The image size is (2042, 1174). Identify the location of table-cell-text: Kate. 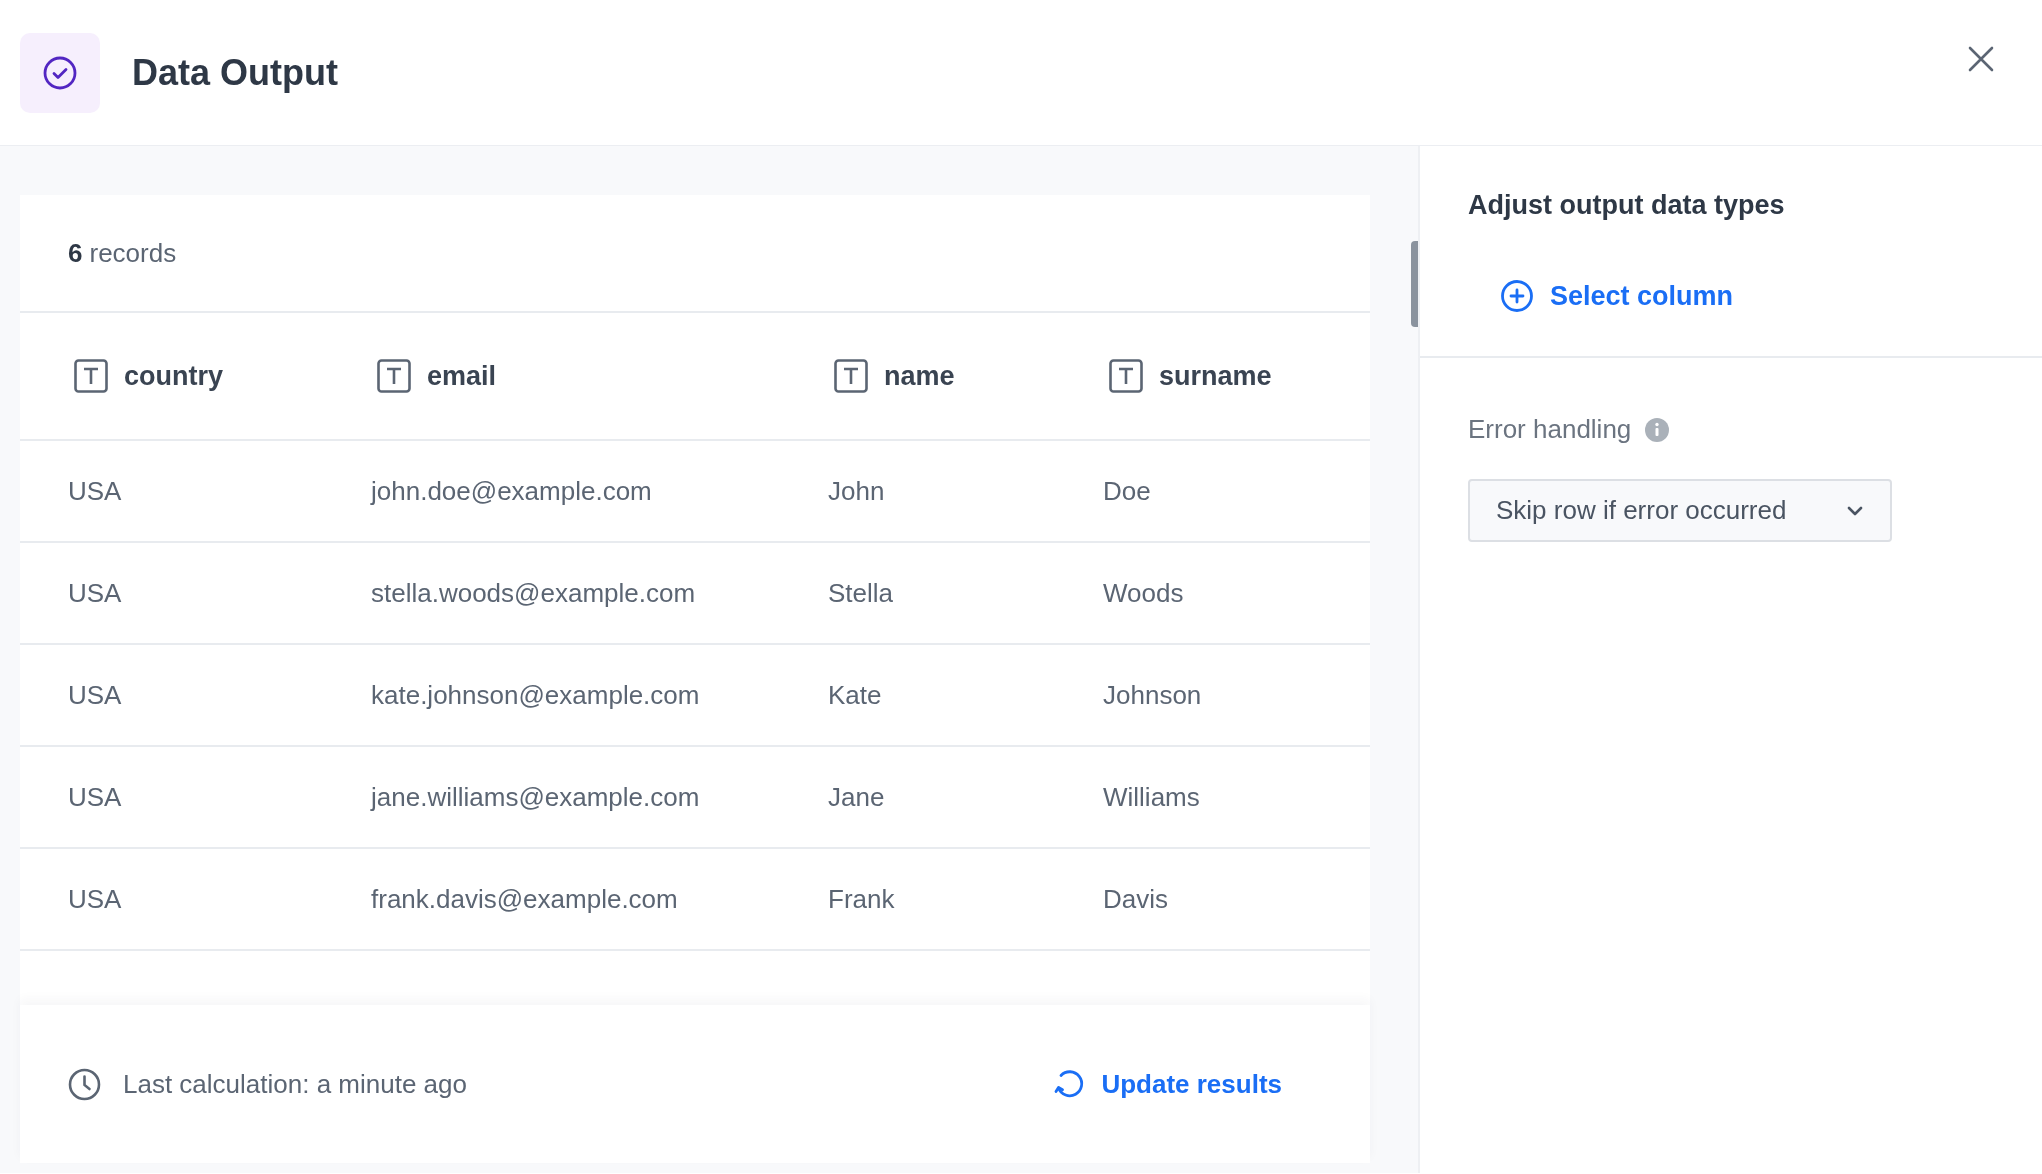
(855, 695).